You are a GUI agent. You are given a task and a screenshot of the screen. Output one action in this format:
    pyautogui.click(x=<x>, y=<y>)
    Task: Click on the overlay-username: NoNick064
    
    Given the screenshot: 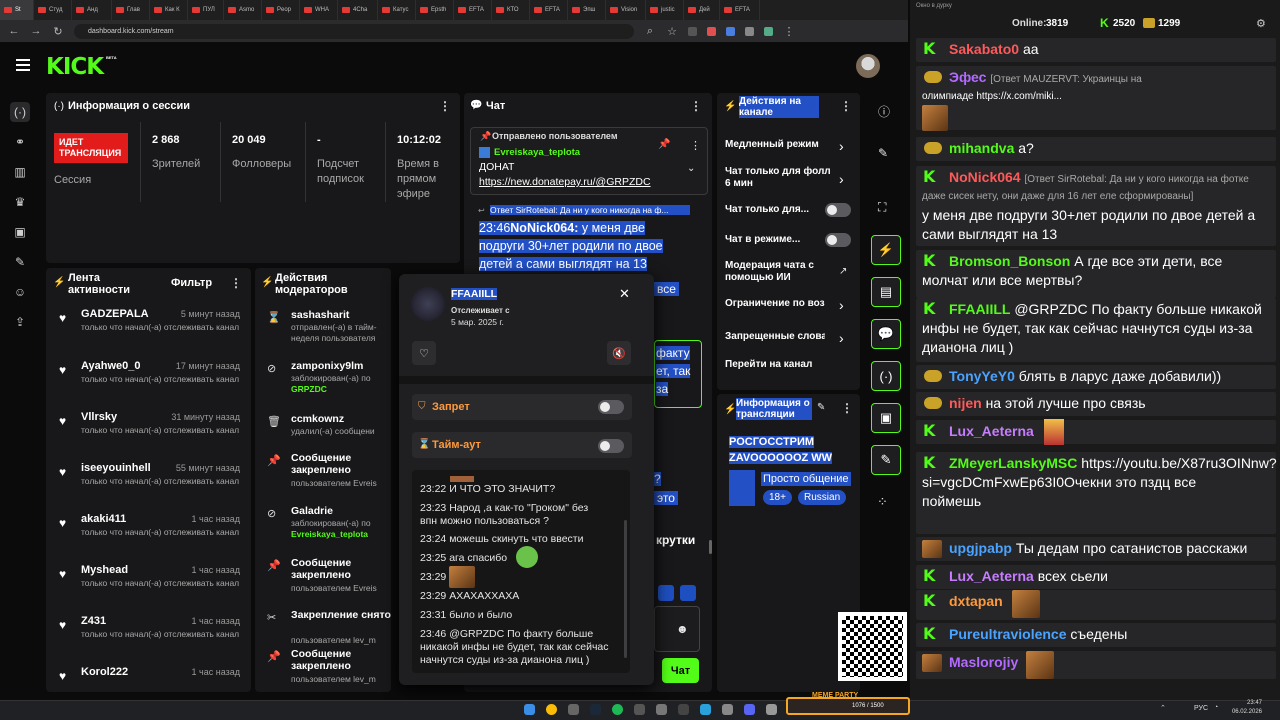 What is the action you would take?
    pyautogui.click(x=985, y=177)
    